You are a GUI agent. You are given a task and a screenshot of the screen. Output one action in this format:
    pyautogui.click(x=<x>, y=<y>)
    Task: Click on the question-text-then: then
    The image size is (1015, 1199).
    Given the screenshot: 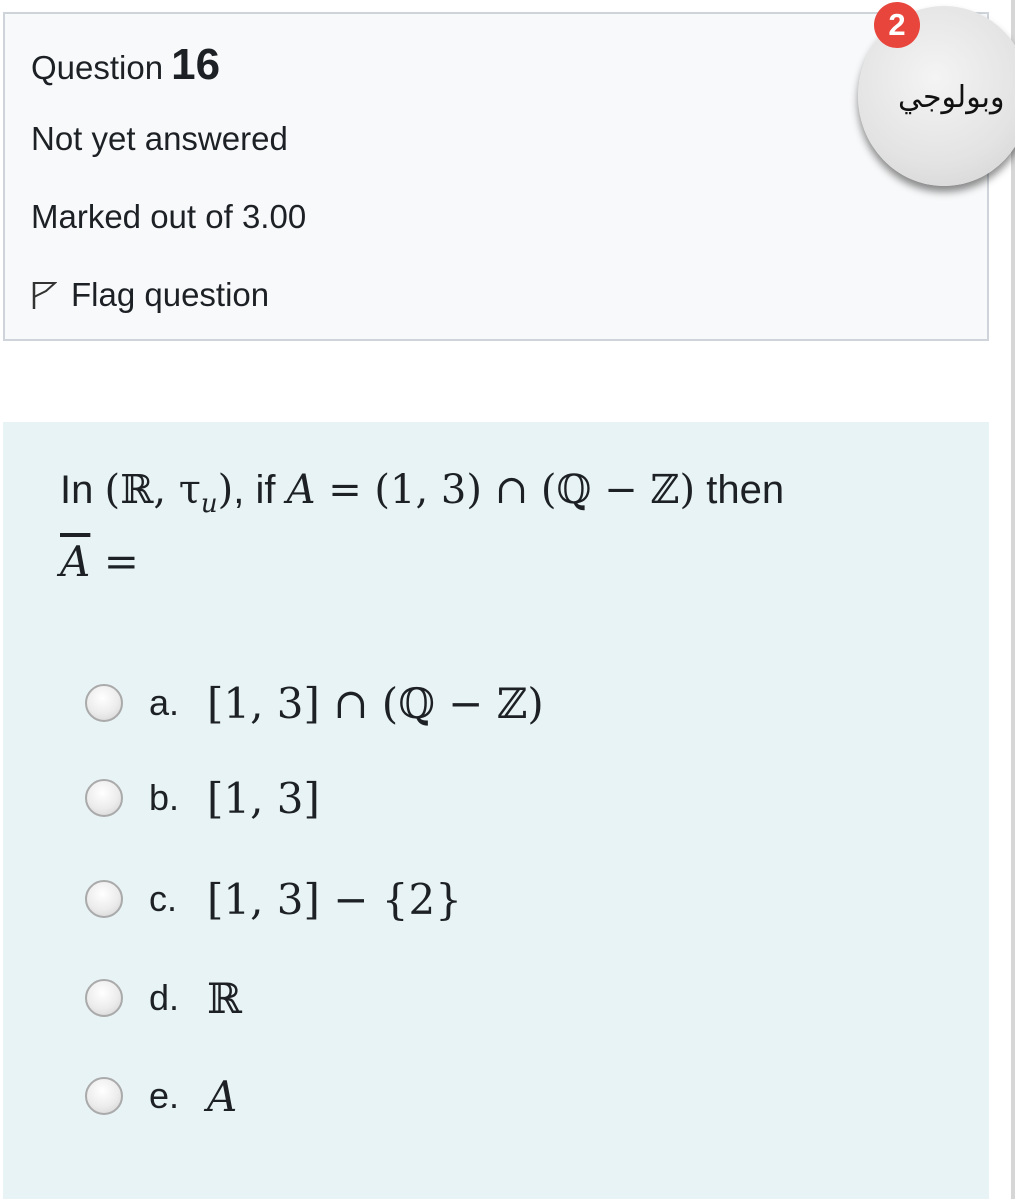 What is the action you would take?
    pyautogui.click(x=740, y=490)
    